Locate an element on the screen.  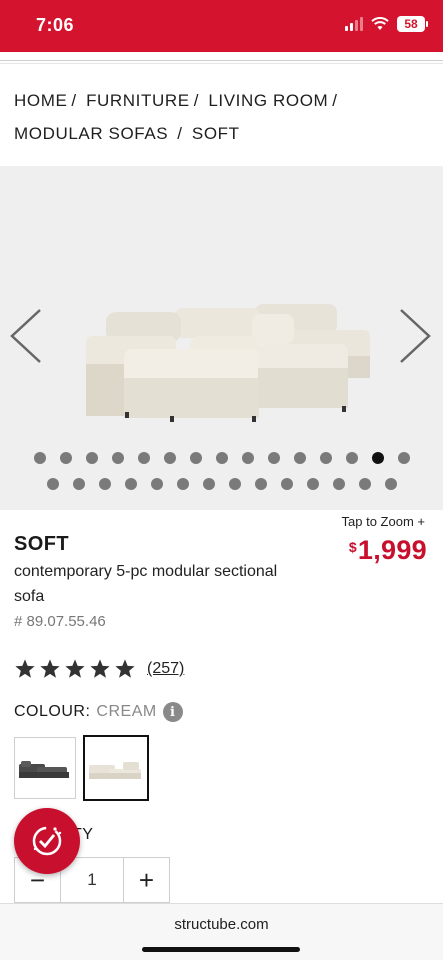
wifi-icon is located at coordinates (380, 23).